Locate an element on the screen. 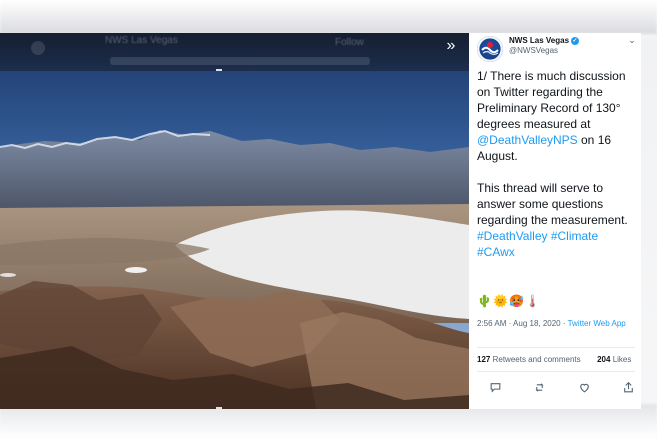 The image size is (657, 438). reply-icon is located at coordinates (495, 387).